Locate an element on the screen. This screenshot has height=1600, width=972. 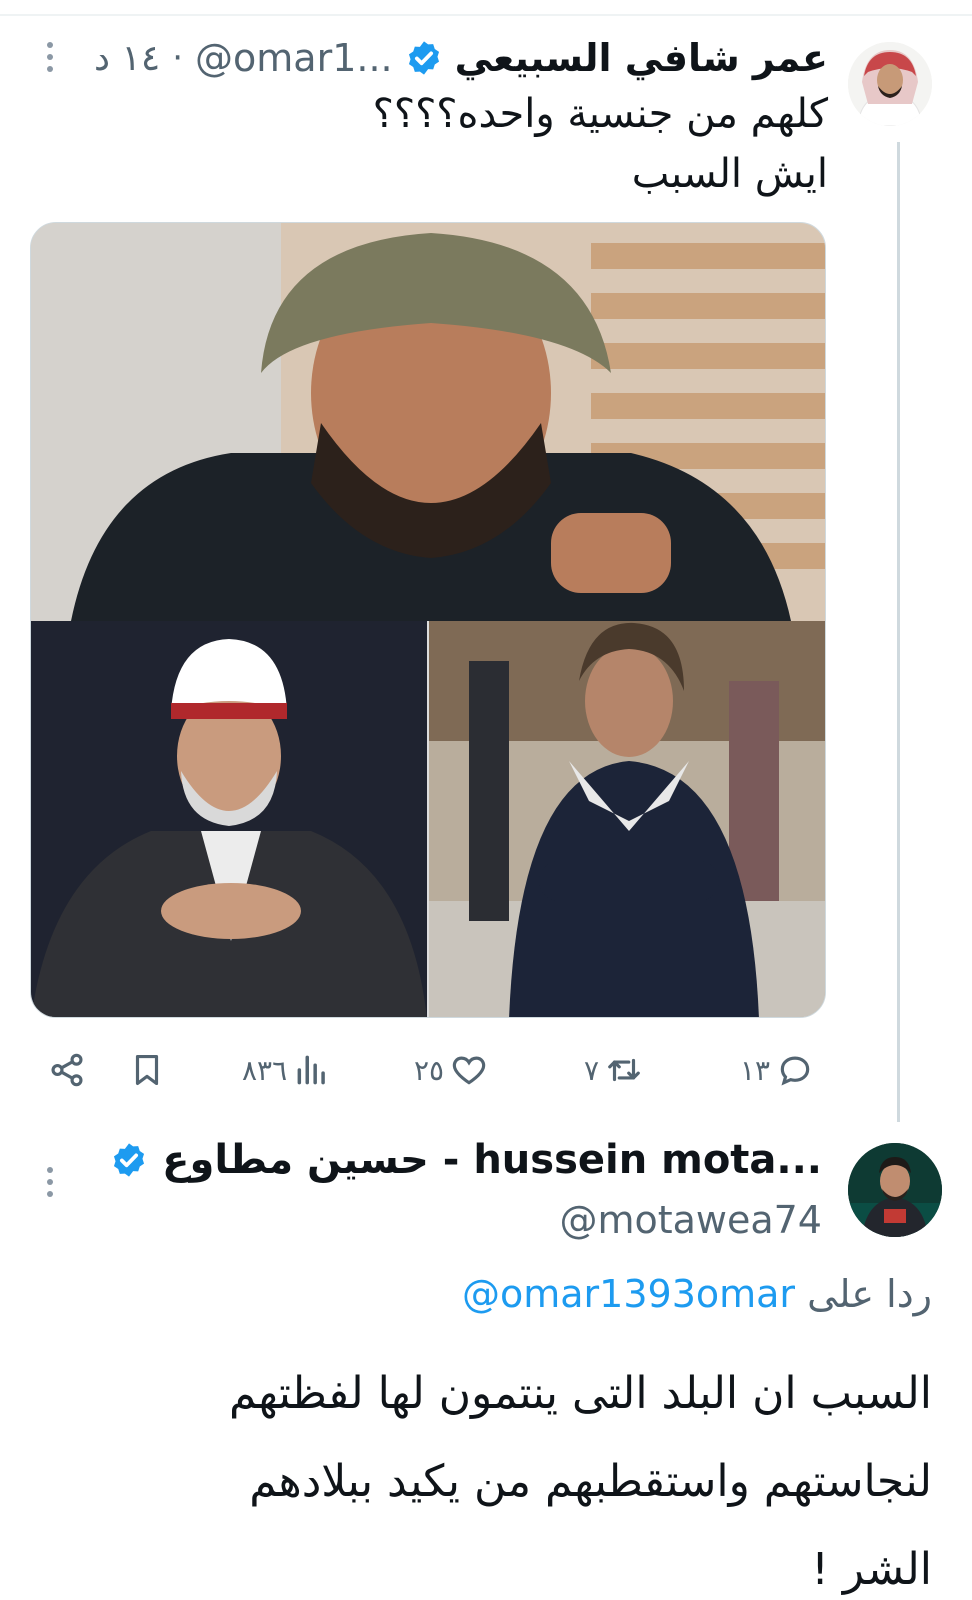
retweet-icon is located at coordinates (624, 1070).